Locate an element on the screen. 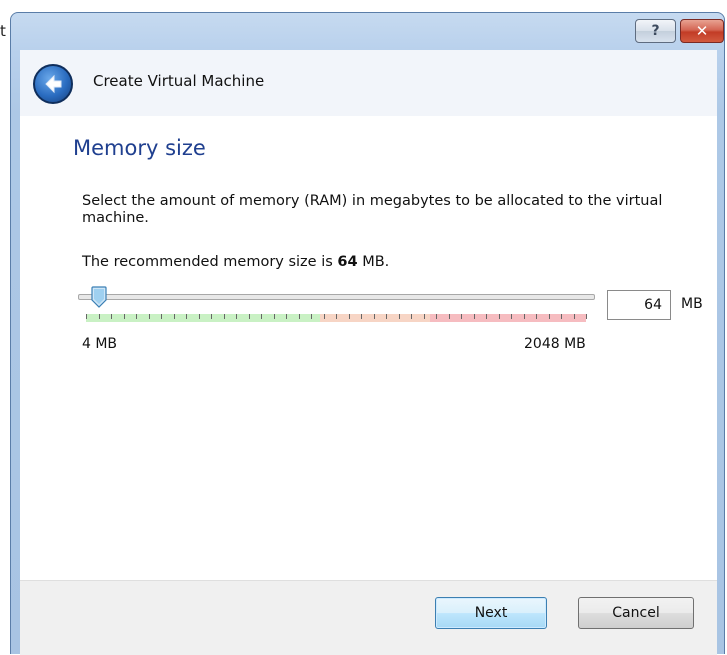 This screenshot has width=727, height=655. close-button: ✕ is located at coordinates (702, 31).